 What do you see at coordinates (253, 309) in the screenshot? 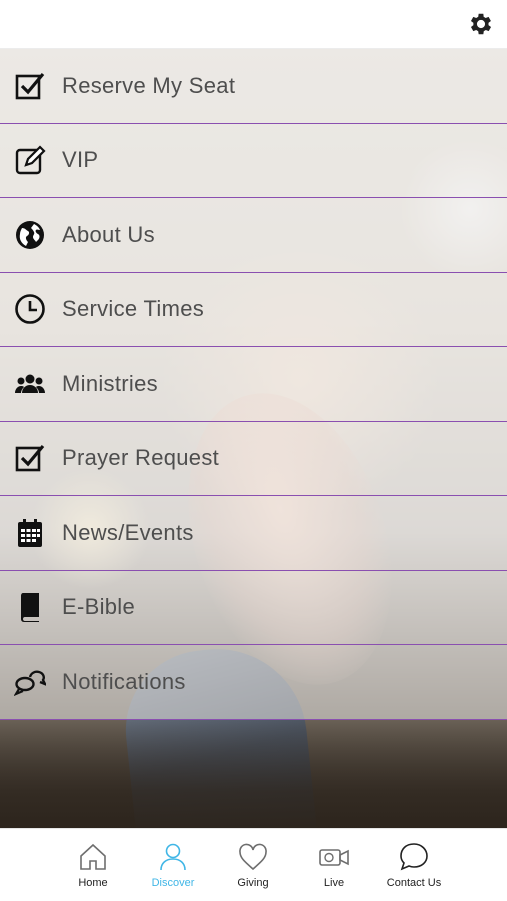
I see `menu-item-service-times: Service Times` at bounding box center [253, 309].